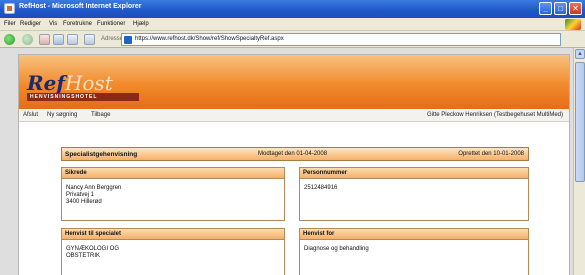 The width and height of the screenshot is (585, 275). Describe the element at coordinates (77, 24) in the screenshot. I see `menu-foretrukne: Foretrukne` at that location.